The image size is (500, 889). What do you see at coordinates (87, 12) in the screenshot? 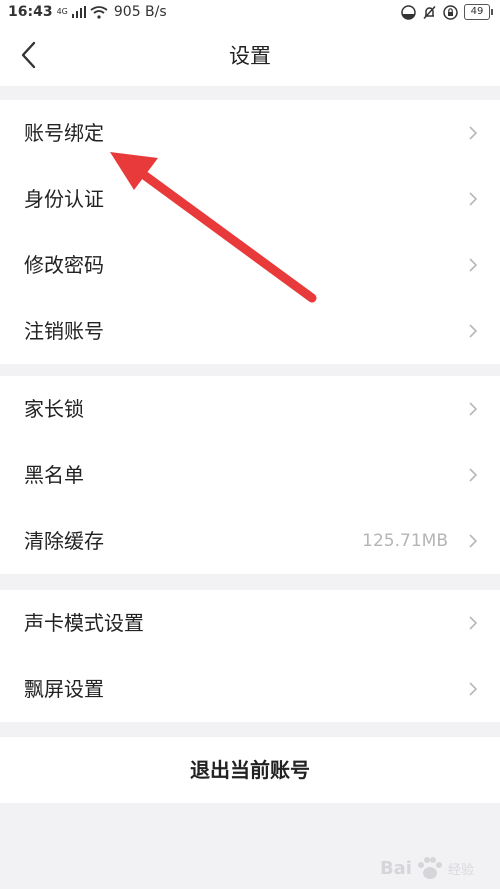
I see `status-left: 16:43 4G 905 B/s` at bounding box center [87, 12].